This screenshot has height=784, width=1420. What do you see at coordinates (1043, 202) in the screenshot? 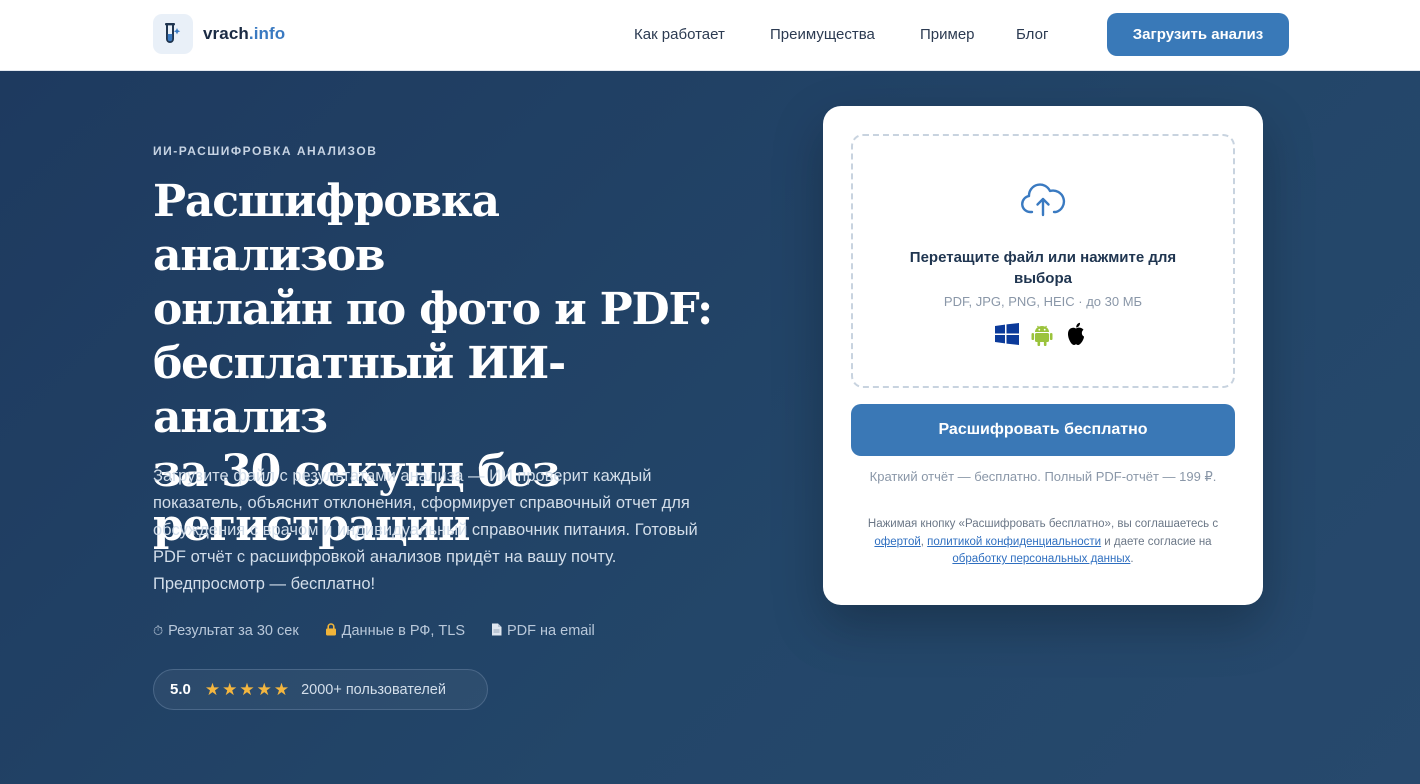
I see `cloud-upload-icon` at bounding box center [1043, 202].